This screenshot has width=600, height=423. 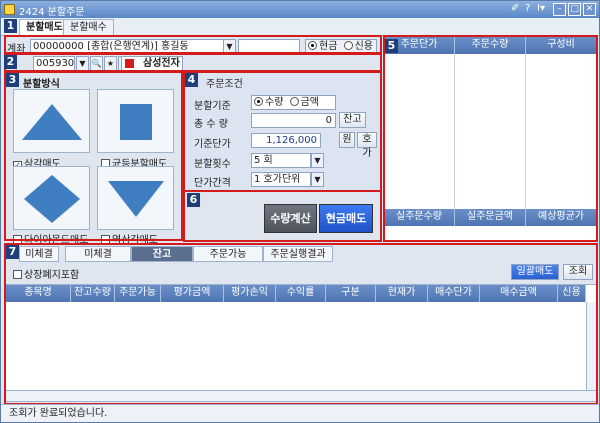 I want to click on section-number-1: 1, so click(x=10, y=26).